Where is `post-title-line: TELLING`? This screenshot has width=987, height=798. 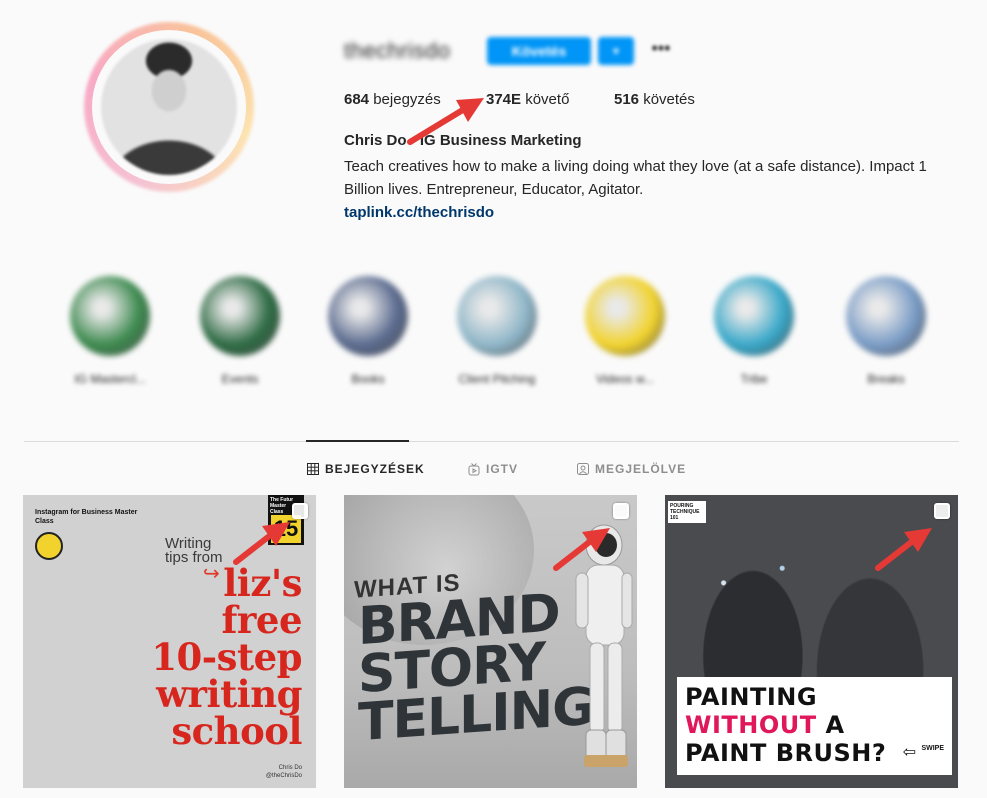
post-title-line: TELLING is located at coordinates (476, 715).